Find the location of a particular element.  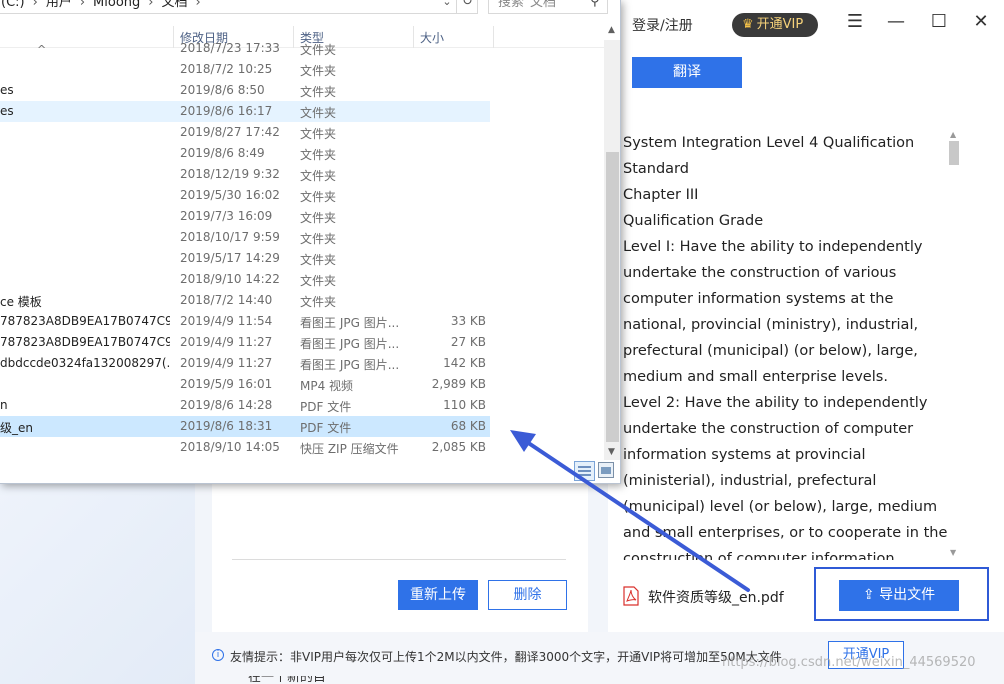

file-row: 2018/10/17 9:59 文件夹 is located at coordinates (245, 237).